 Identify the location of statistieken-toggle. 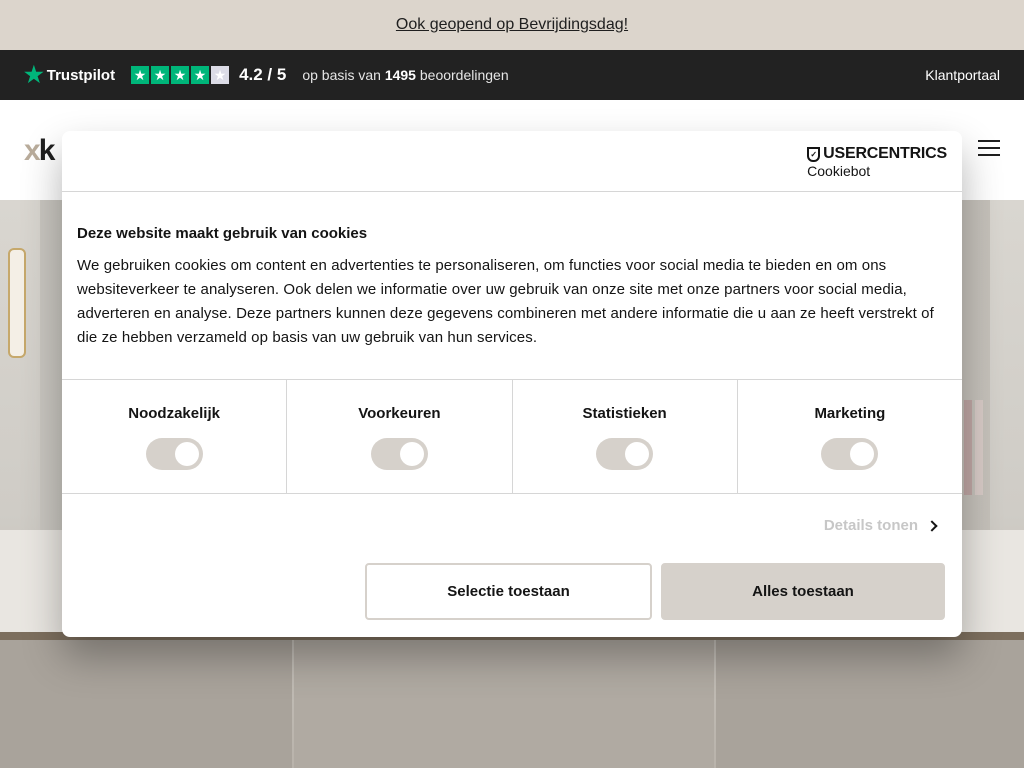
(625, 454).